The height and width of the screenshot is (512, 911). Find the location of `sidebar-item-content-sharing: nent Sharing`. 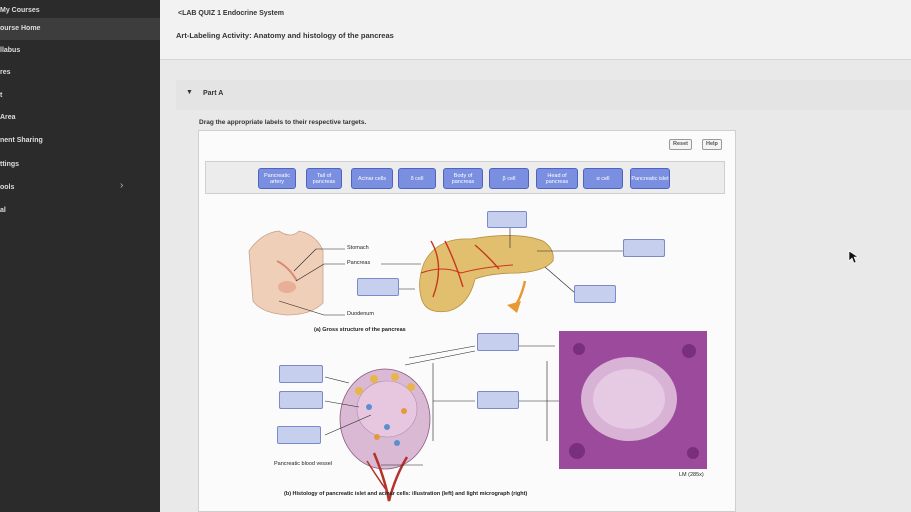

sidebar-item-content-sharing: nent Sharing is located at coordinates (80, 141).